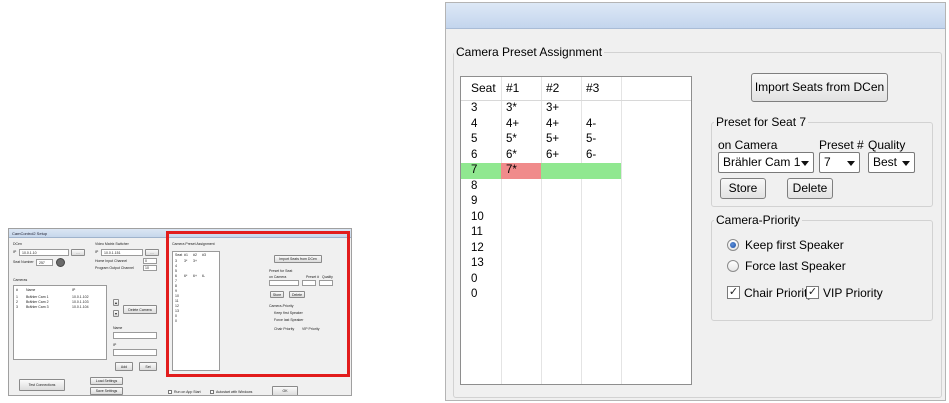 This screenshot has width=949, height=403. Describe the element at coordinates (135, 352) in the screenshot. I see `camera-ip-input` at that location.